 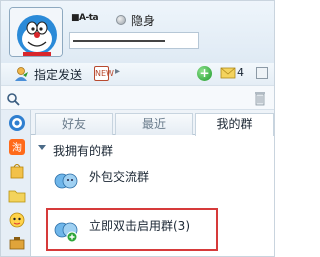 What do you see at coordinates (17, 123) in the screenshot?
I see `qq-zone-icon` at bounding box center [17, 123].